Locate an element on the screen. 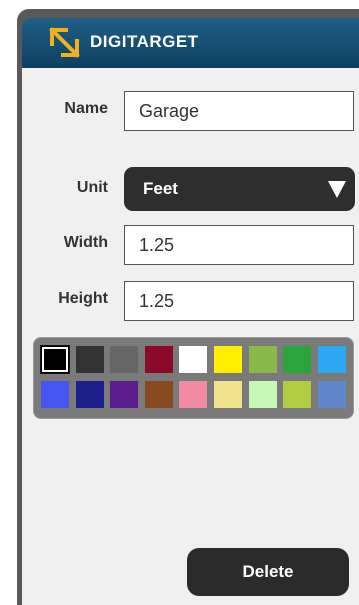 This screenshot has width=359, height=605. unit-label: Unit is located at coordinates (92, 187).